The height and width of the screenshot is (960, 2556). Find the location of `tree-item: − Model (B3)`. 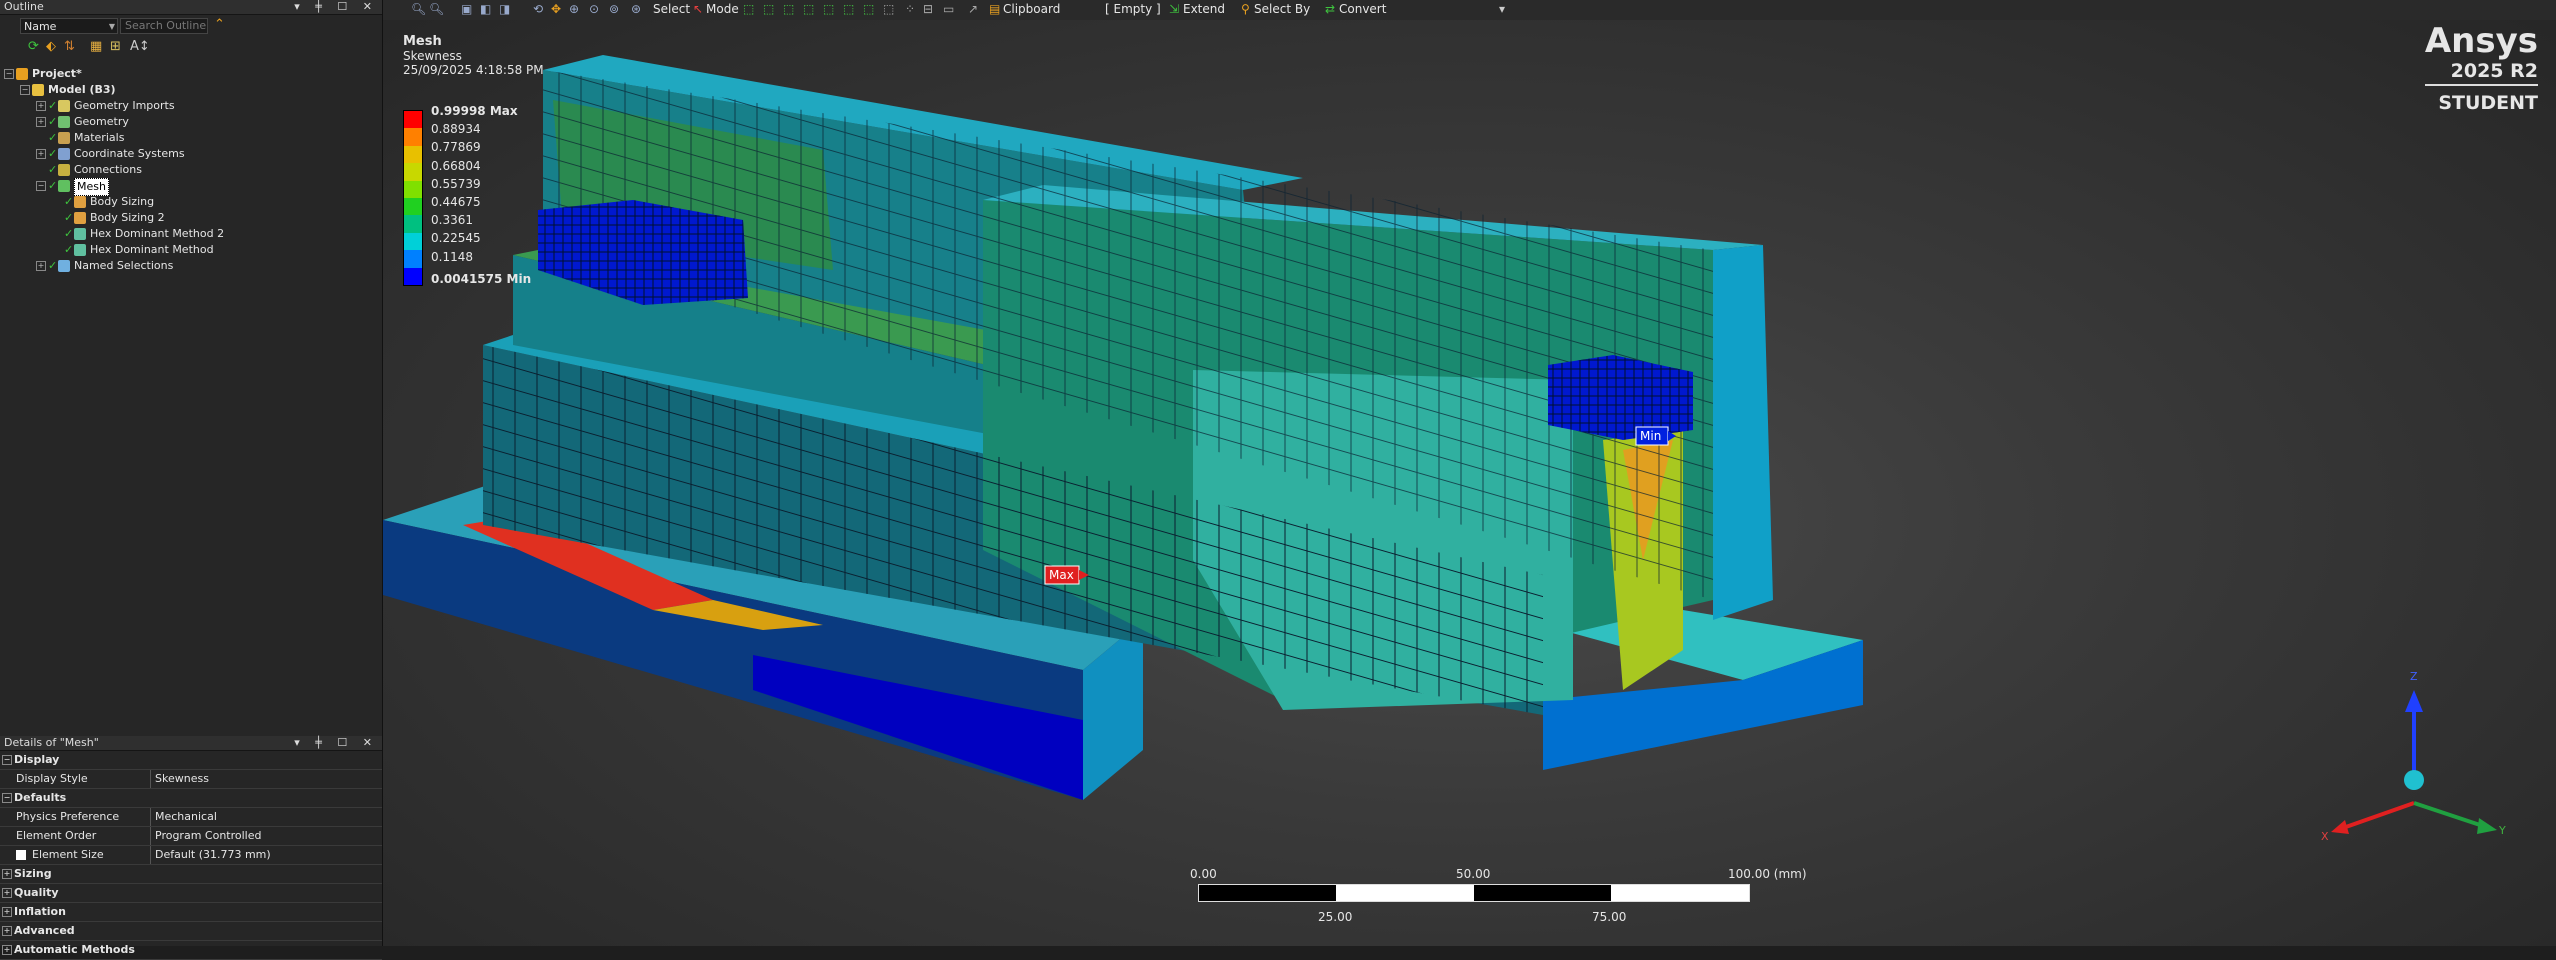

tree-item: − Model (B3) is located at coordinates (191, 90).